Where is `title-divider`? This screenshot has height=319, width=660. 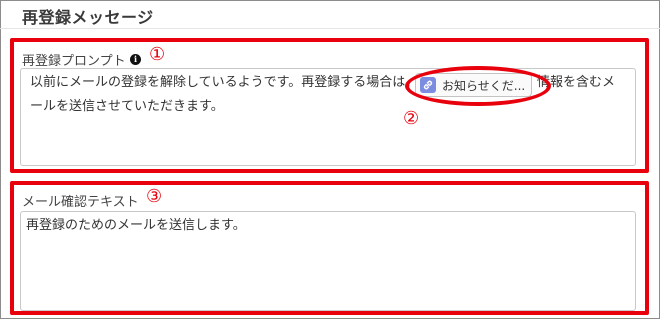
title-divider is located at coordinates (330, 28).